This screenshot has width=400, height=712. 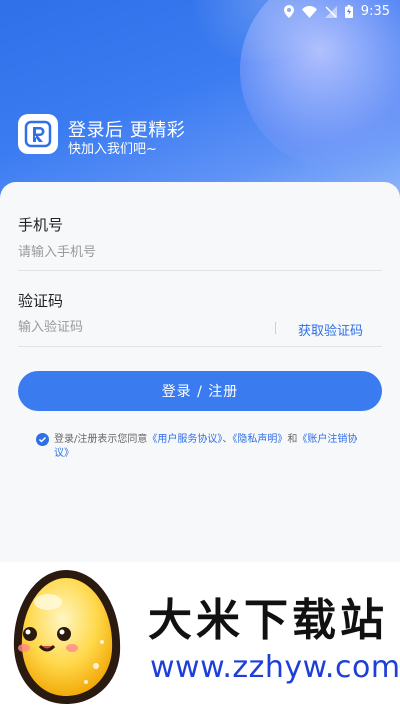 What do you see at coordinates (67, 637) in the screenshot?
I see `rice-mascot-icon` at bounding box center [67, 637].